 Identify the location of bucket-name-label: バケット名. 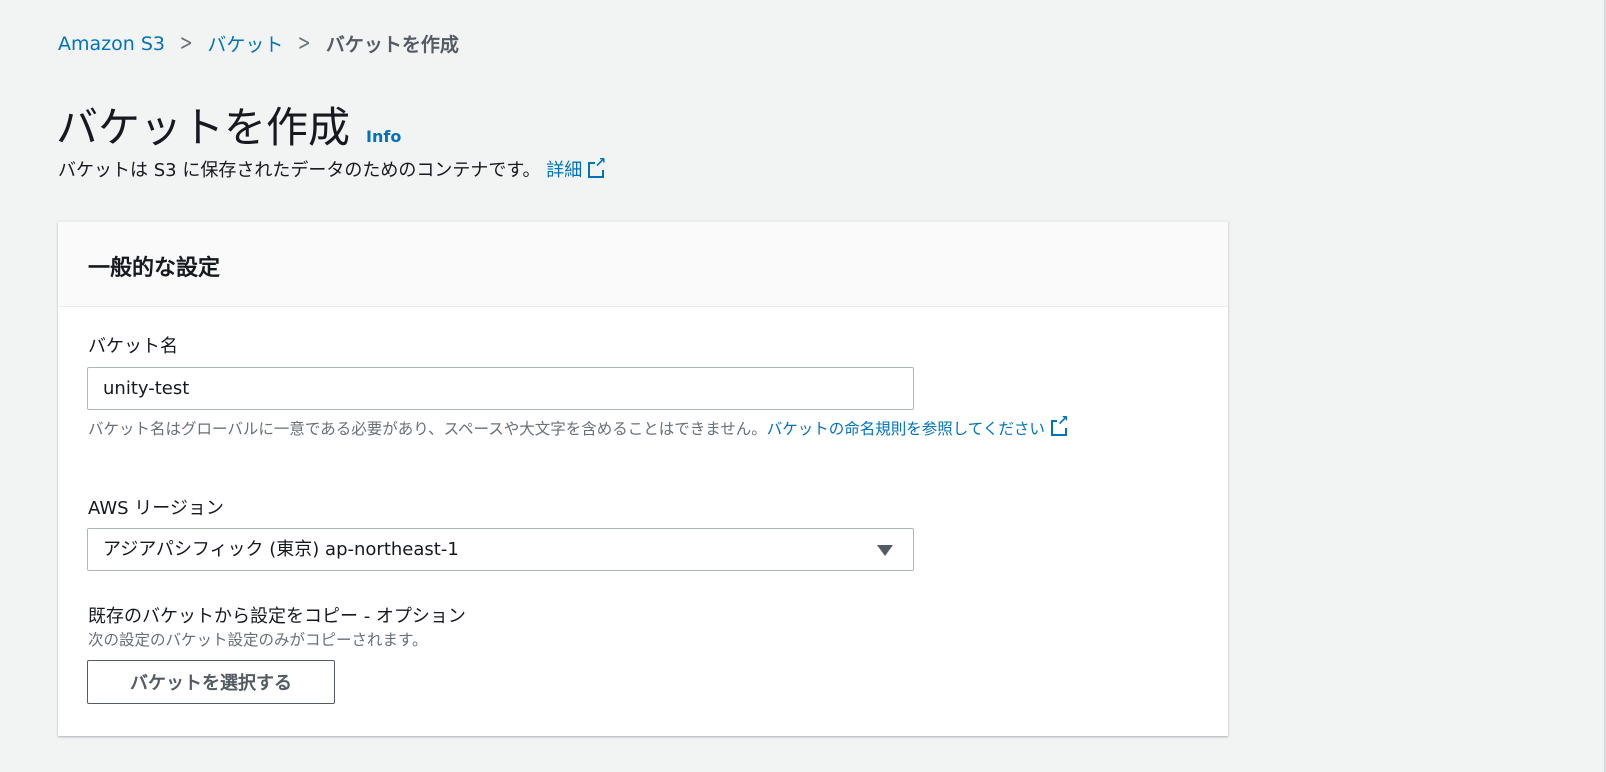
(133, 346).